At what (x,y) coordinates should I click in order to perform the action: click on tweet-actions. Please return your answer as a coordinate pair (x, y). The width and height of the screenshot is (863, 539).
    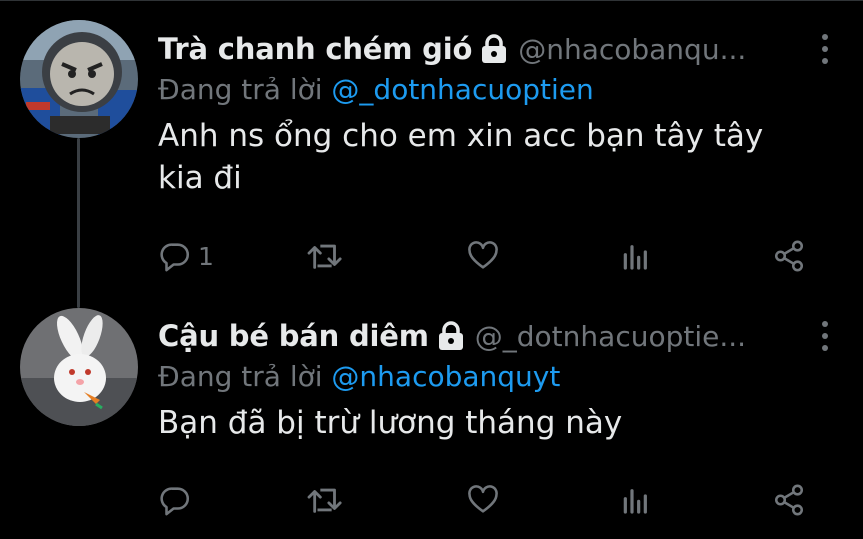
    Looking at the image, I should click on (488, 500).